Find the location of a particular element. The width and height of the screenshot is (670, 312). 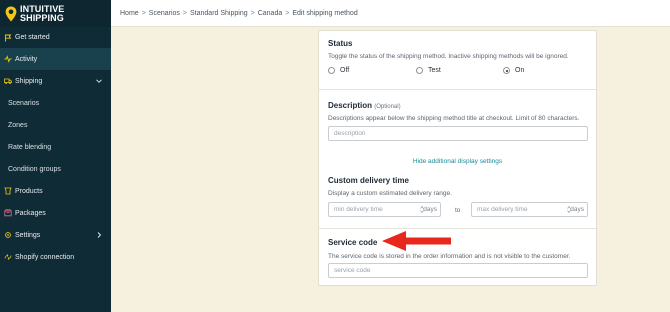

sidebar-item-activity: Activity is located at coordinates (55, 59).